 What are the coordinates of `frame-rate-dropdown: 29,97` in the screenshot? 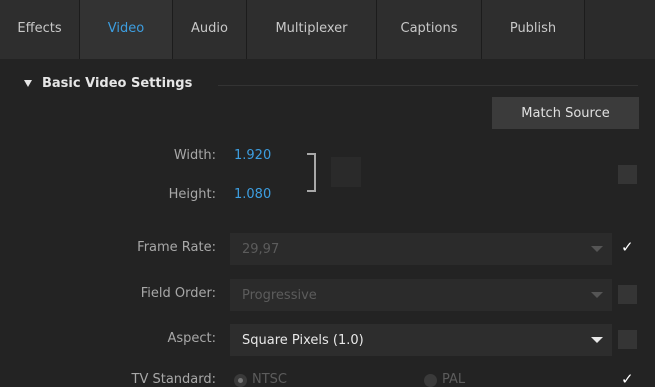 It's located at (421, 249).